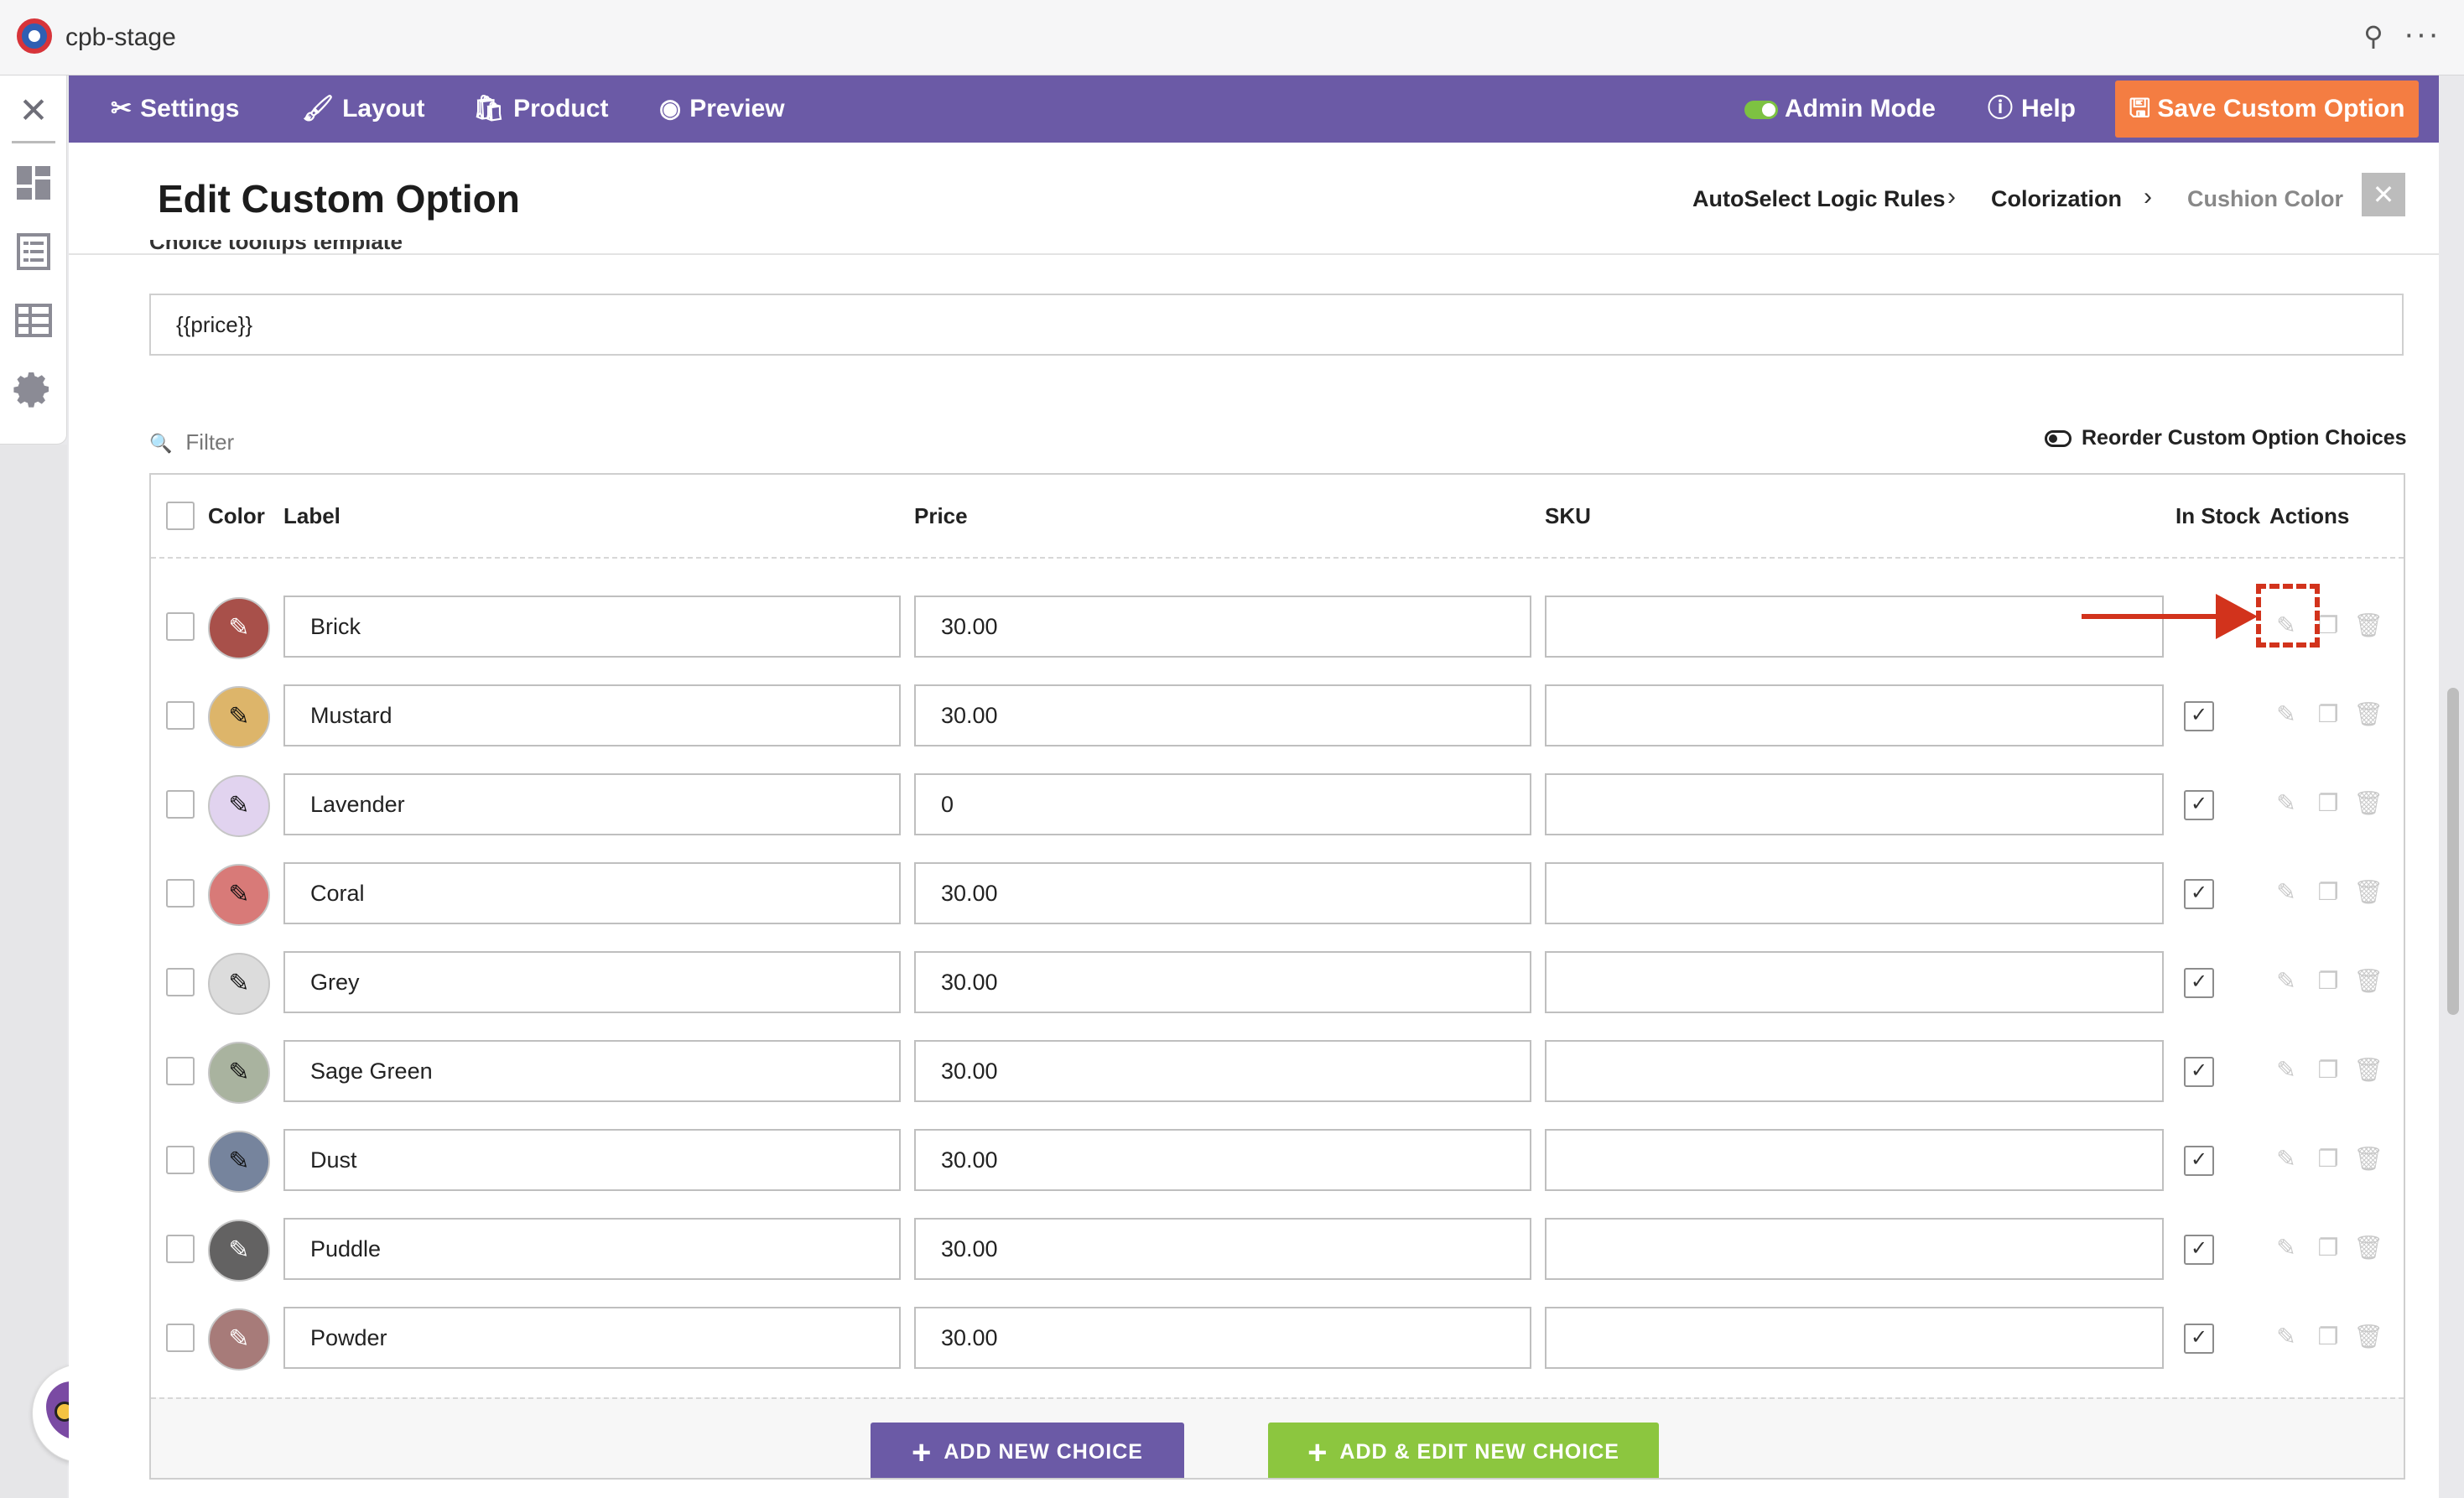  What do you see at coordinates (592, 715) in the screenshot?
I see `label-input: Mustard` at bounding box center [592, 715].